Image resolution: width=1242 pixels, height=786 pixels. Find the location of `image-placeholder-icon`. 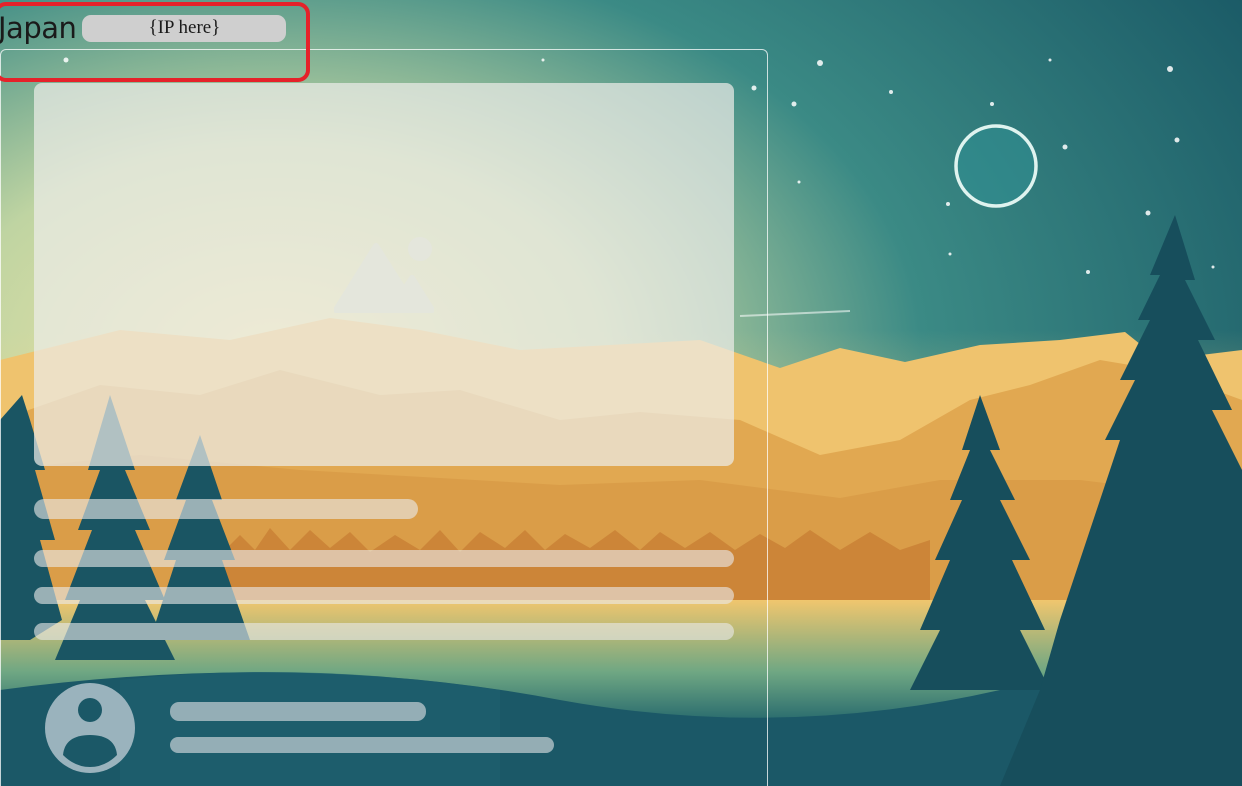

image-placeholder-icon is located at coordinates (384, 275).